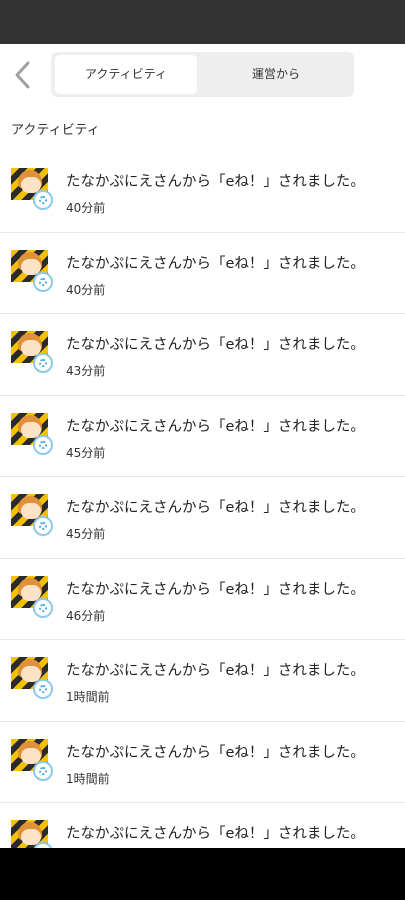 Image resolution: width=405 pixels, height=900 pixels. I want to click on top-bar: アクティビティ 運営から, so click(202, 75).